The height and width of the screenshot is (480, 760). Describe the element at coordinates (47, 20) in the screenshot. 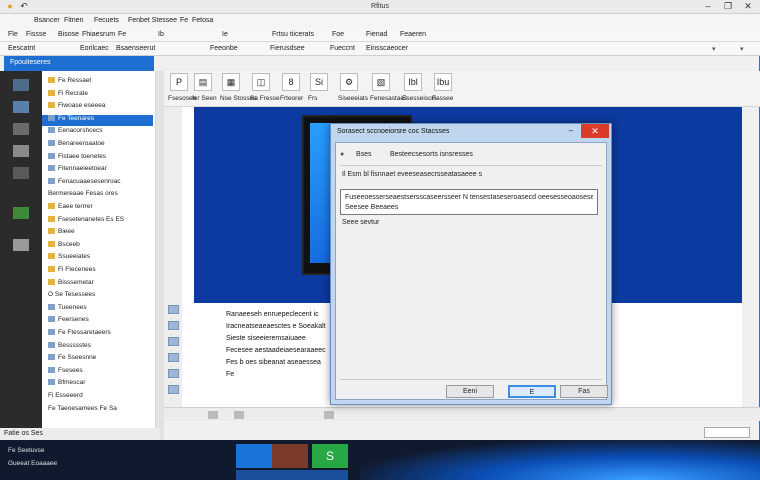

I see `menu-item: Bsancer` at that location.